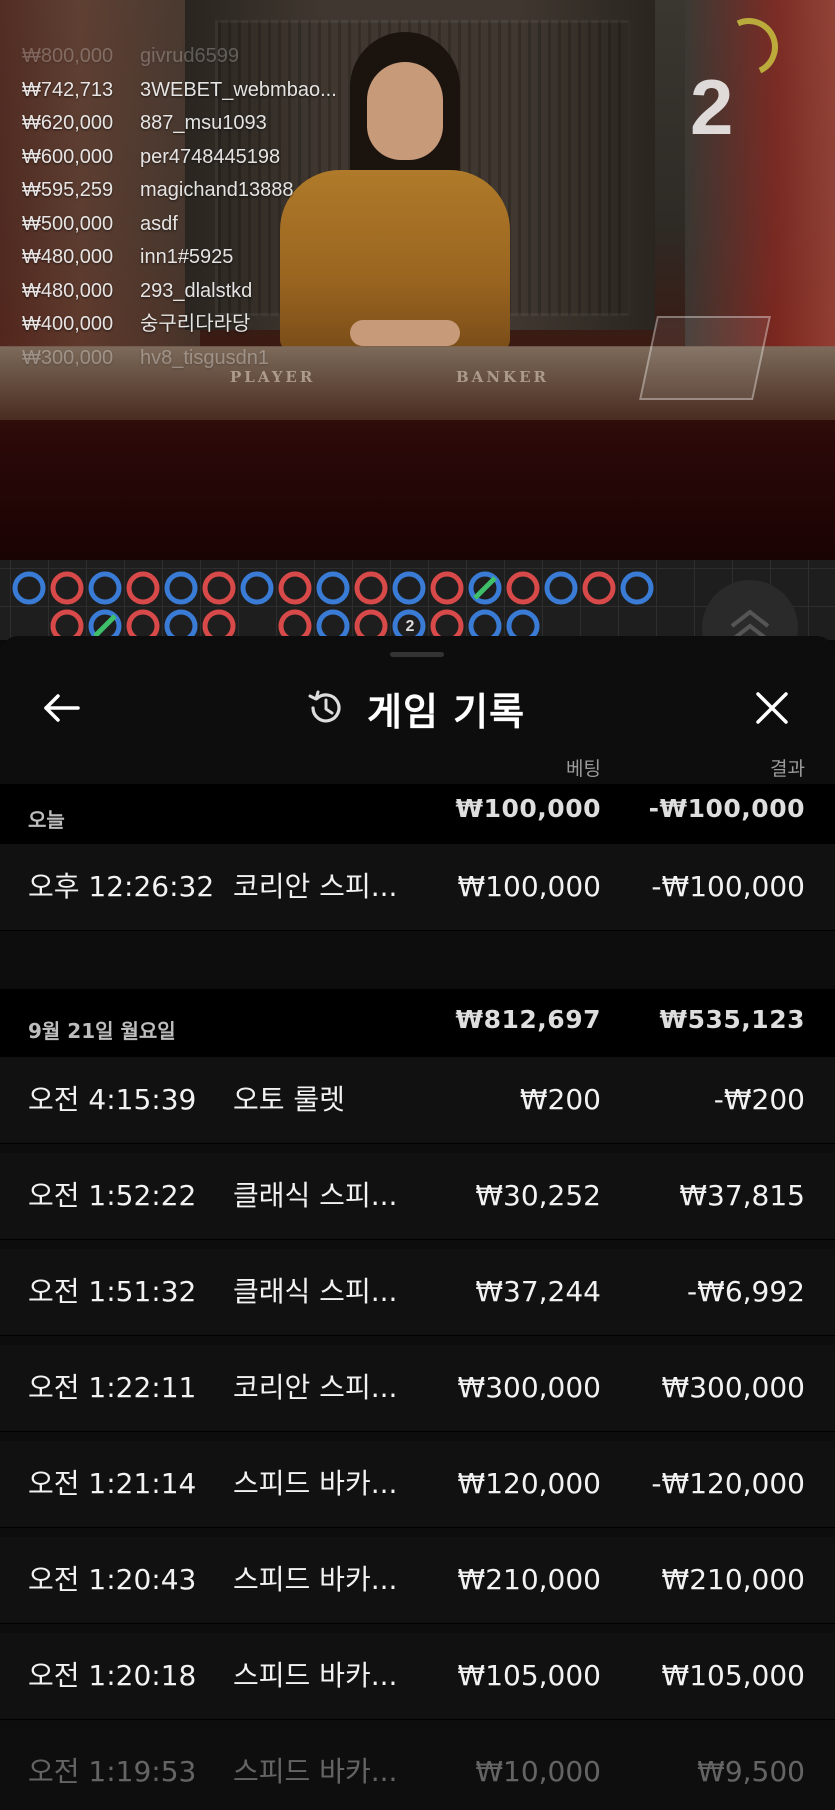 Image resolution: width=835 pixels, height=1810 pixels. What do you see at coordinates (560, 1099) in the screenshot?
I see `row-bet: ₩200` at bounding box center [560, 1099].